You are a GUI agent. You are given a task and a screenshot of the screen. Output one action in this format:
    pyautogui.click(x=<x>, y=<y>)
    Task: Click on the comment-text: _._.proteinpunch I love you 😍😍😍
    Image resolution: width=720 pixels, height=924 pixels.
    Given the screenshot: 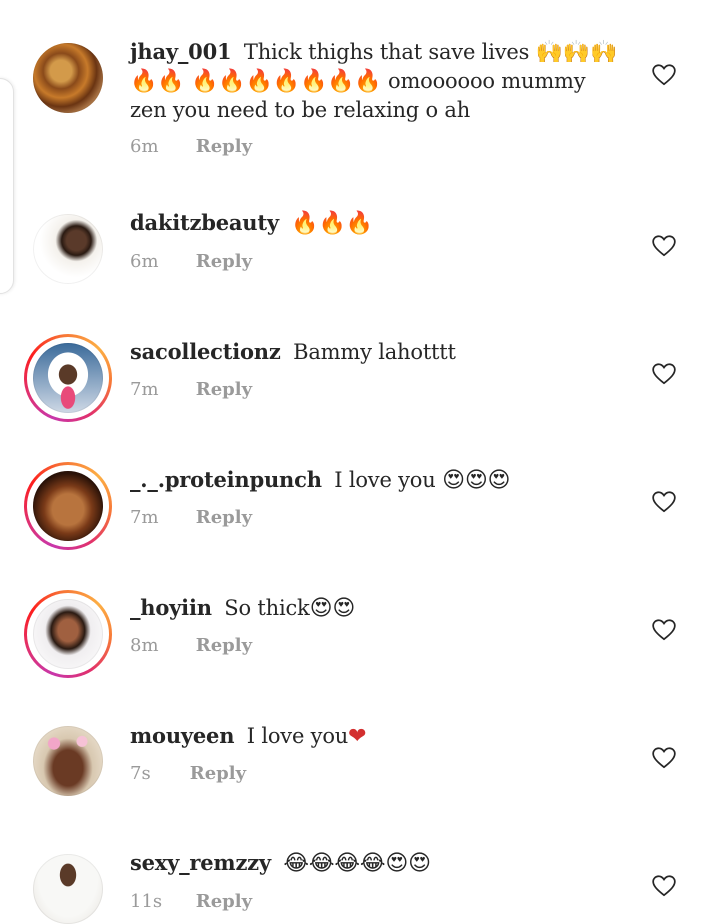 What is the action you would take?
    pyautogui.click(x=375, y=480)
    